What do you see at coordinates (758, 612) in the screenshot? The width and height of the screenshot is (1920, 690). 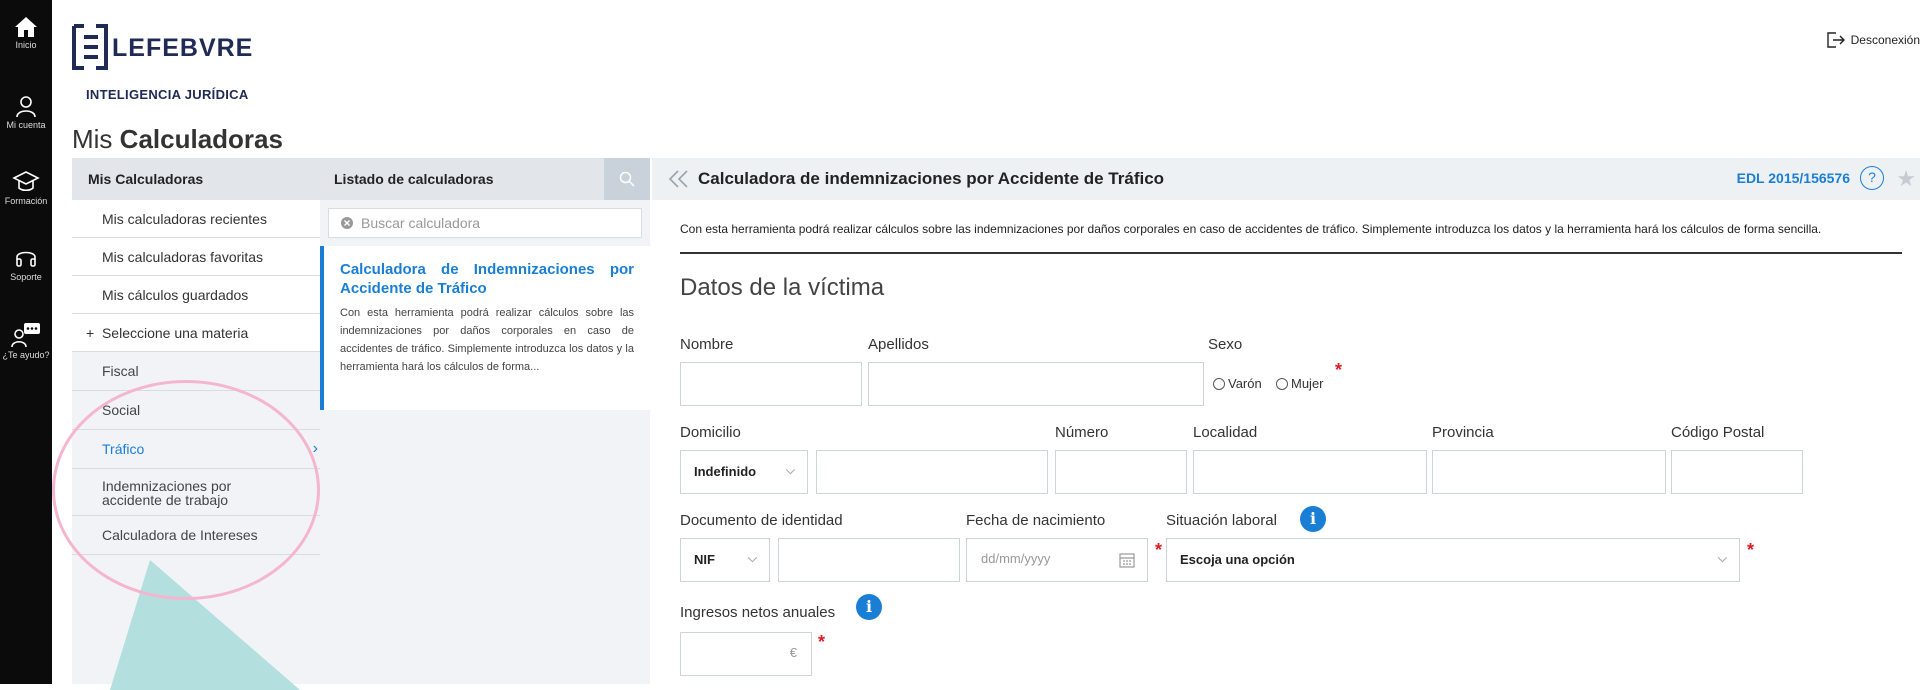 I see `ingresos-label: Ingresos netos anuales` at bounding box center [758, 612].